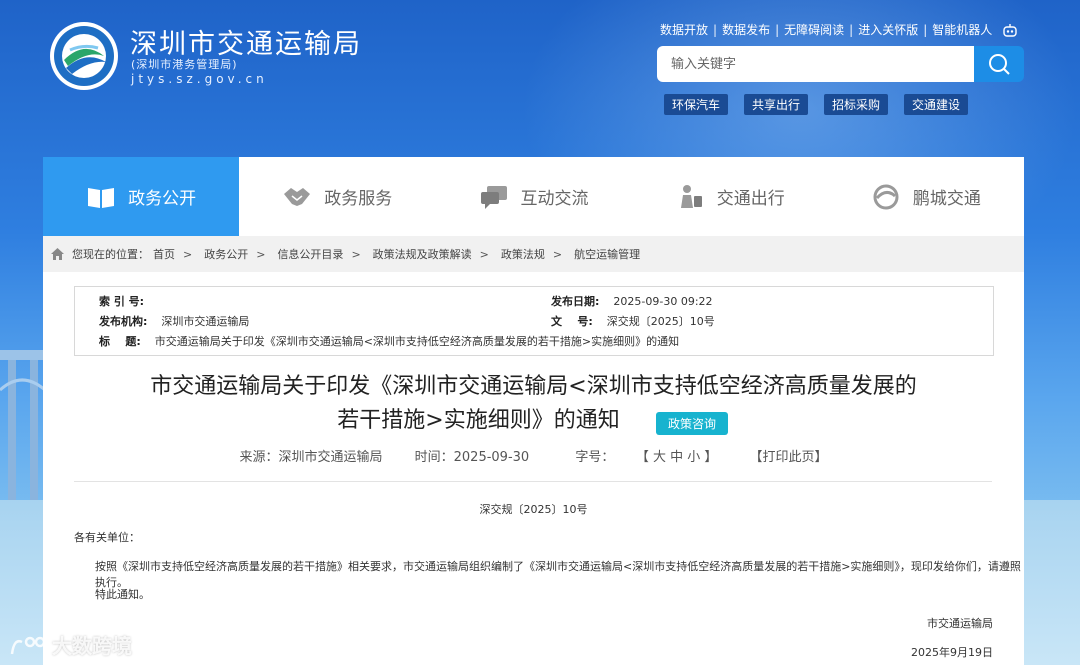 This screenshot has height=665, width=1080. I want to click on nav-item-interaction: 互动交流, so click(533, 196).